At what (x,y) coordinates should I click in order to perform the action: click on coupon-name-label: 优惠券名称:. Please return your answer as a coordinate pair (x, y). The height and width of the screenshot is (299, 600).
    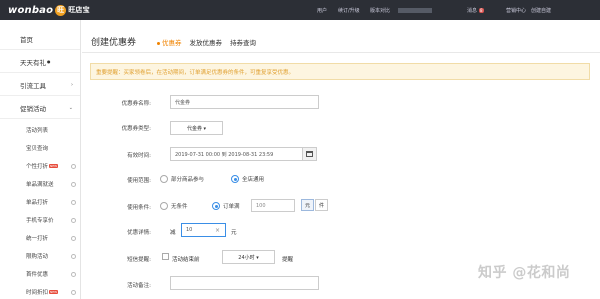
    Looking at the image, I should click on (136, 104).